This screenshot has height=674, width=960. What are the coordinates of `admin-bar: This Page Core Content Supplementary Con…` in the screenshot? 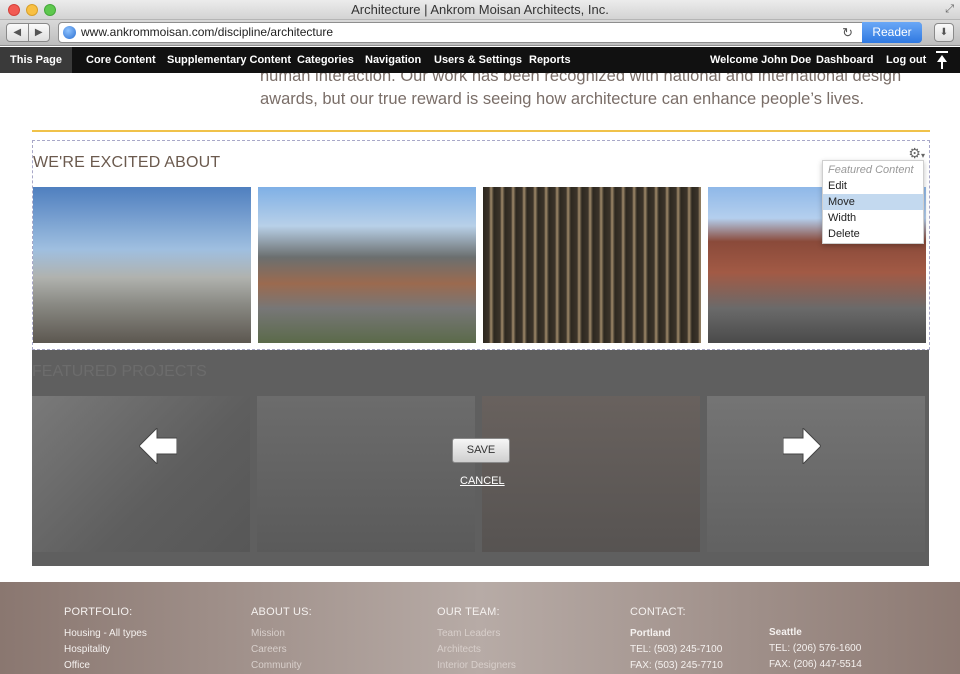 It's located at (480, 60).